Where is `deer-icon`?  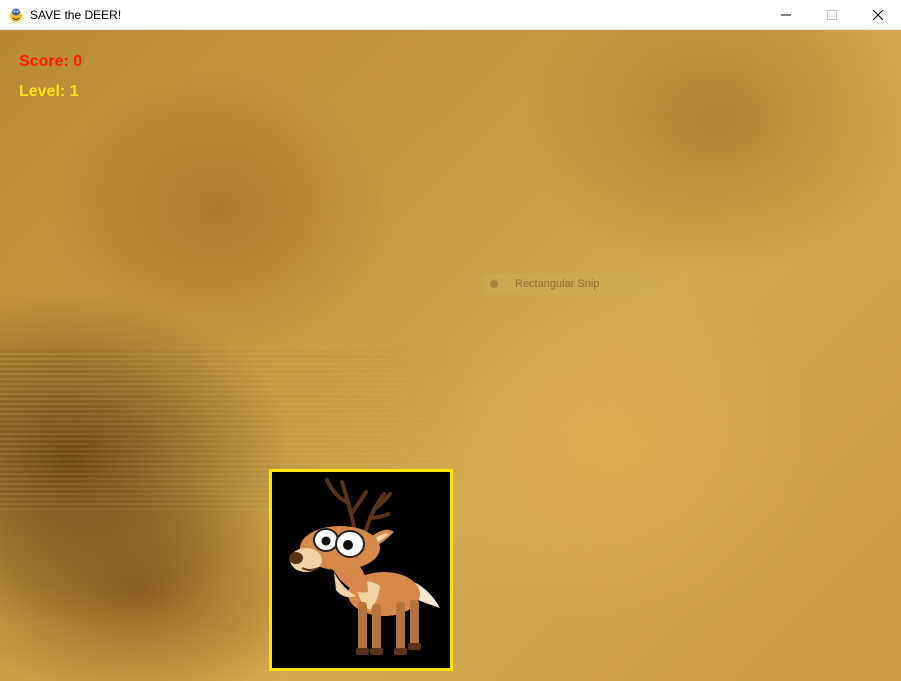
deer-icon is located at coordinates (364, 566).